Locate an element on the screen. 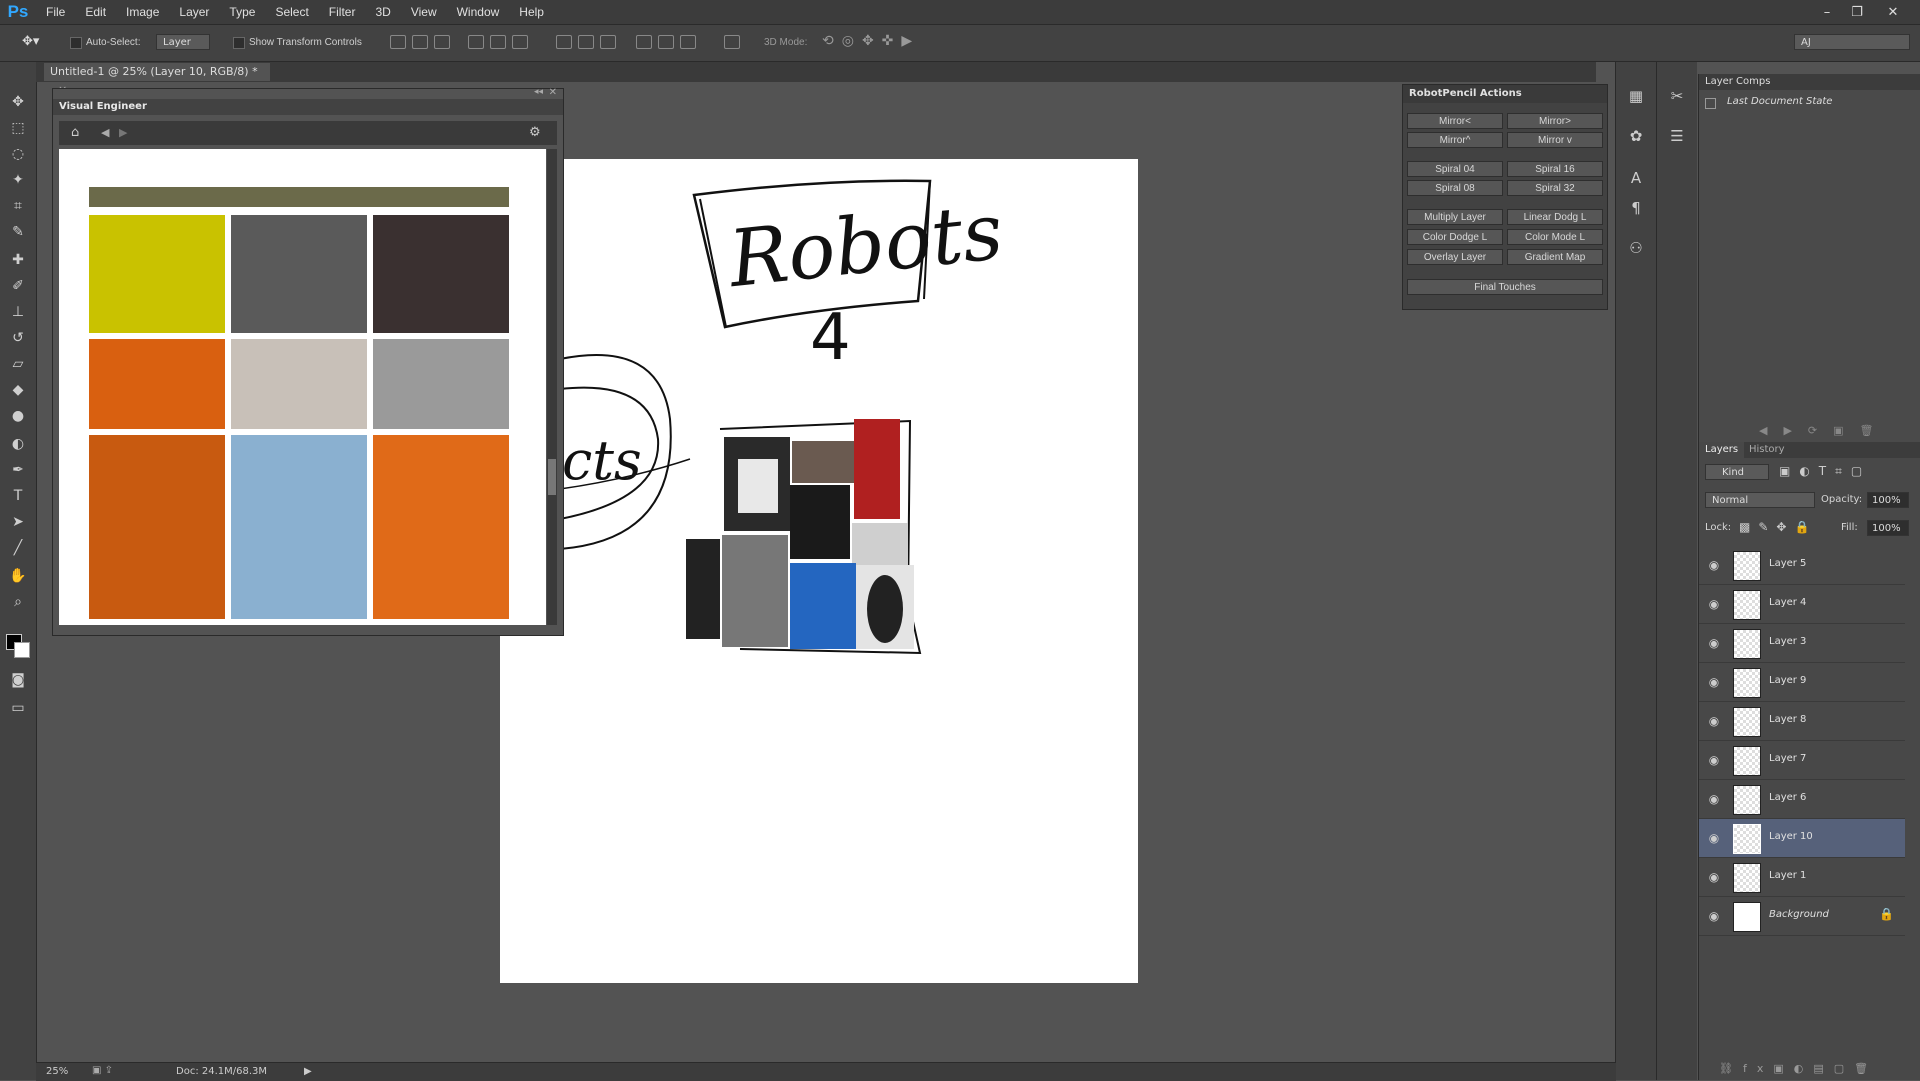  paint-bucket-icon: ◆ is located at coordinates (18, 390).